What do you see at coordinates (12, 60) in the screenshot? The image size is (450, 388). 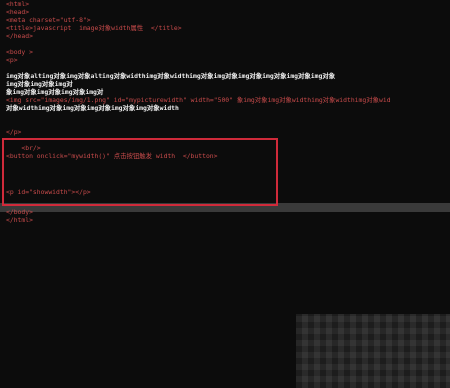 I see `code-line: <p>` at bounding box center [12, 60].